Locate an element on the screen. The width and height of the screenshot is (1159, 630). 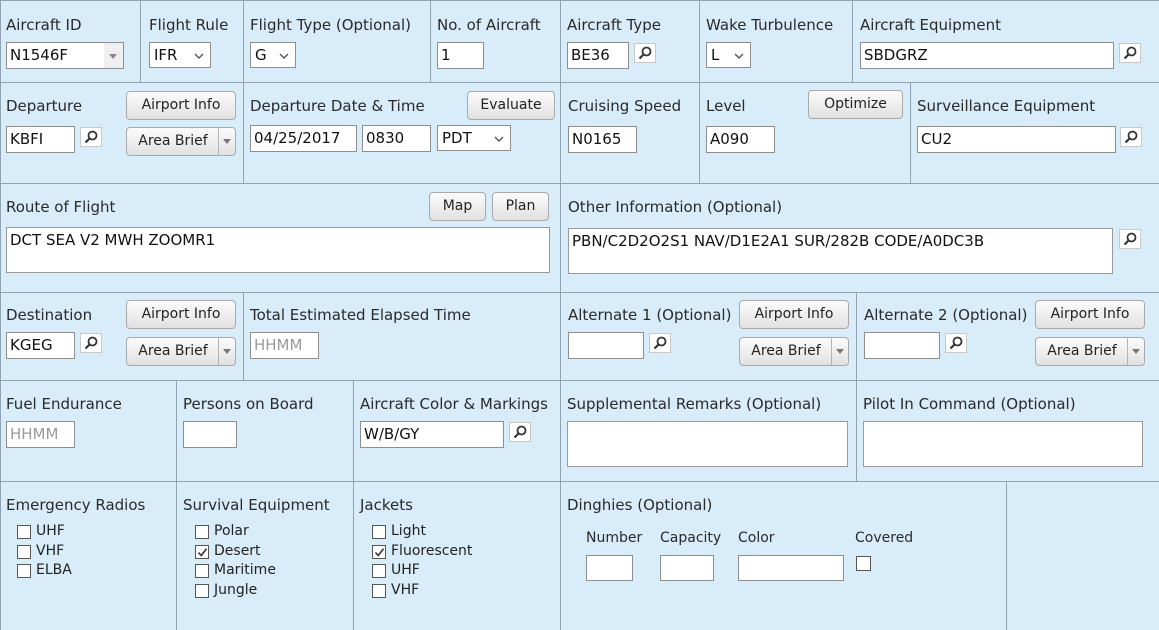
checkmark-icon is located at coordinates (202, 552).